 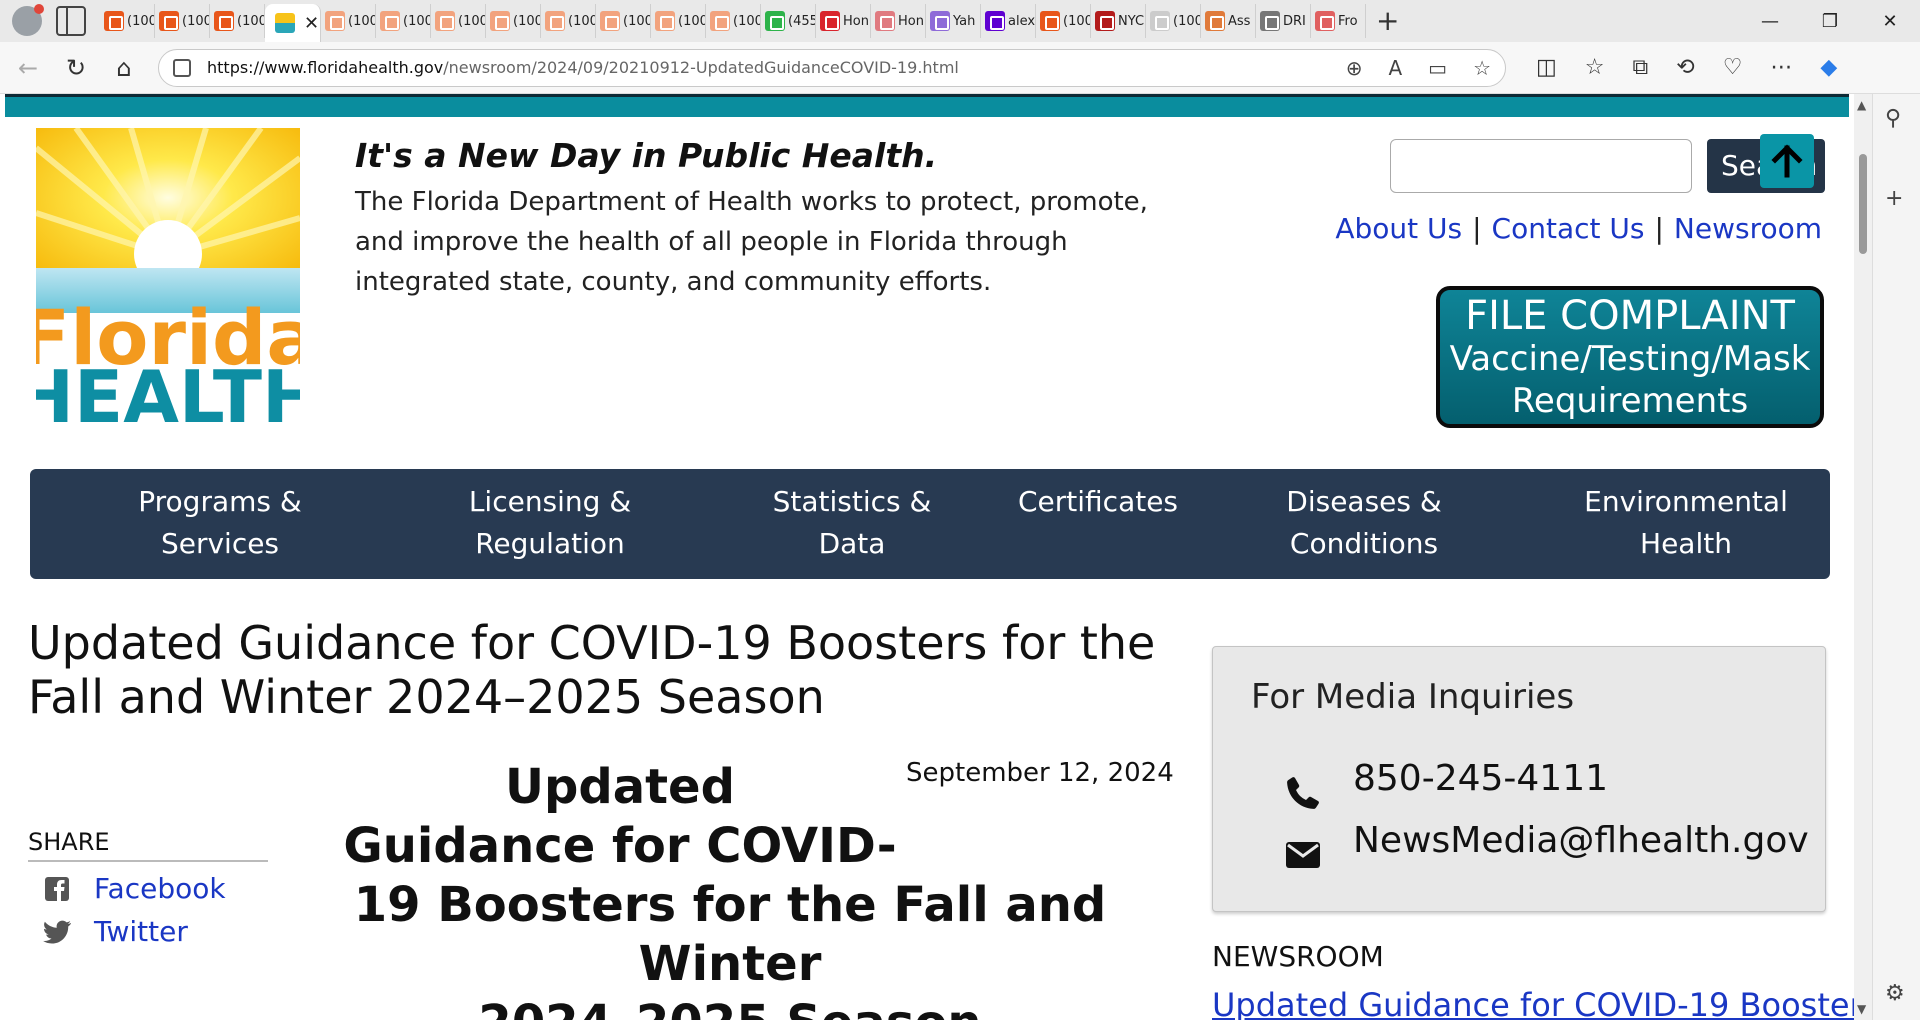 What do you see at coordinates (141, 931) in the screenshot?
I see `twitter-link: Twitter` at bounding box center [141, 931].